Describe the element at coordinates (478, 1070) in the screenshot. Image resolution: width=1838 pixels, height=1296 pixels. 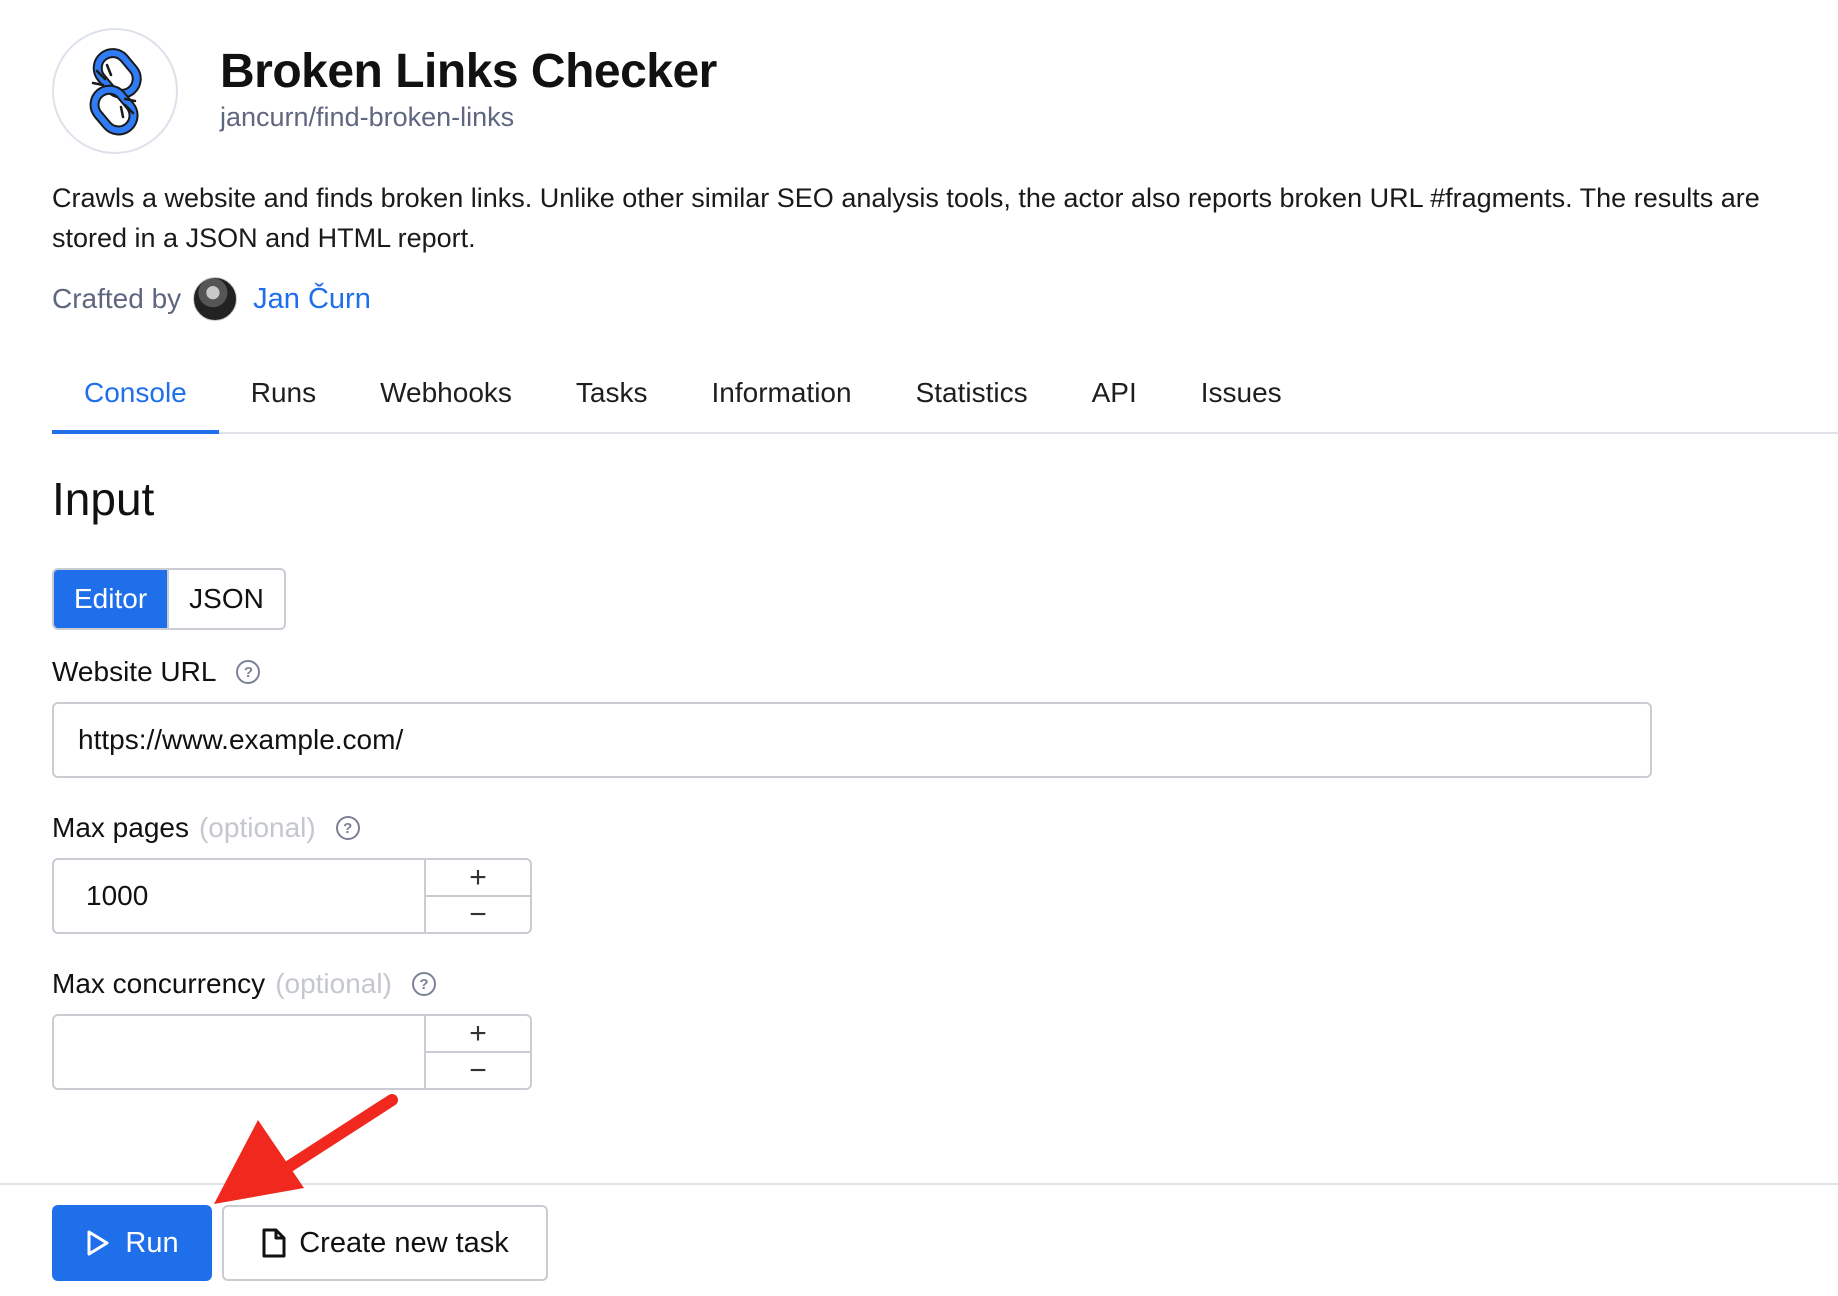
I see `max-concurrency-decrement-button: −` at that location.